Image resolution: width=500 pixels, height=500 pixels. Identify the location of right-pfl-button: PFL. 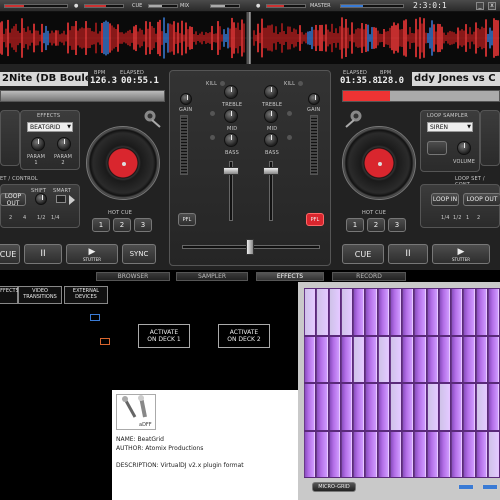
(315, 219).